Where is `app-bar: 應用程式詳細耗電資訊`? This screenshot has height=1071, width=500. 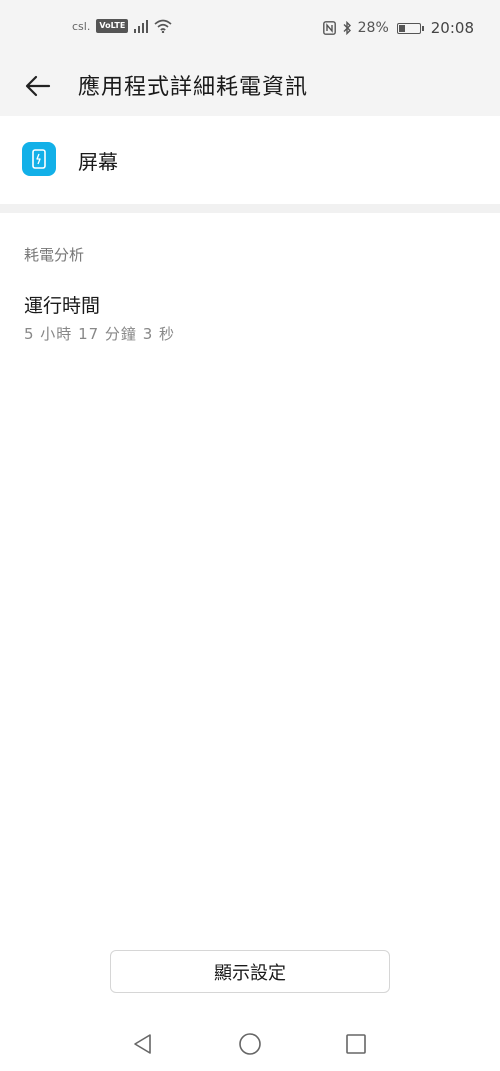
app-bar: 應用程式詳細耗電資訊 is located at coordinates (250, 88).